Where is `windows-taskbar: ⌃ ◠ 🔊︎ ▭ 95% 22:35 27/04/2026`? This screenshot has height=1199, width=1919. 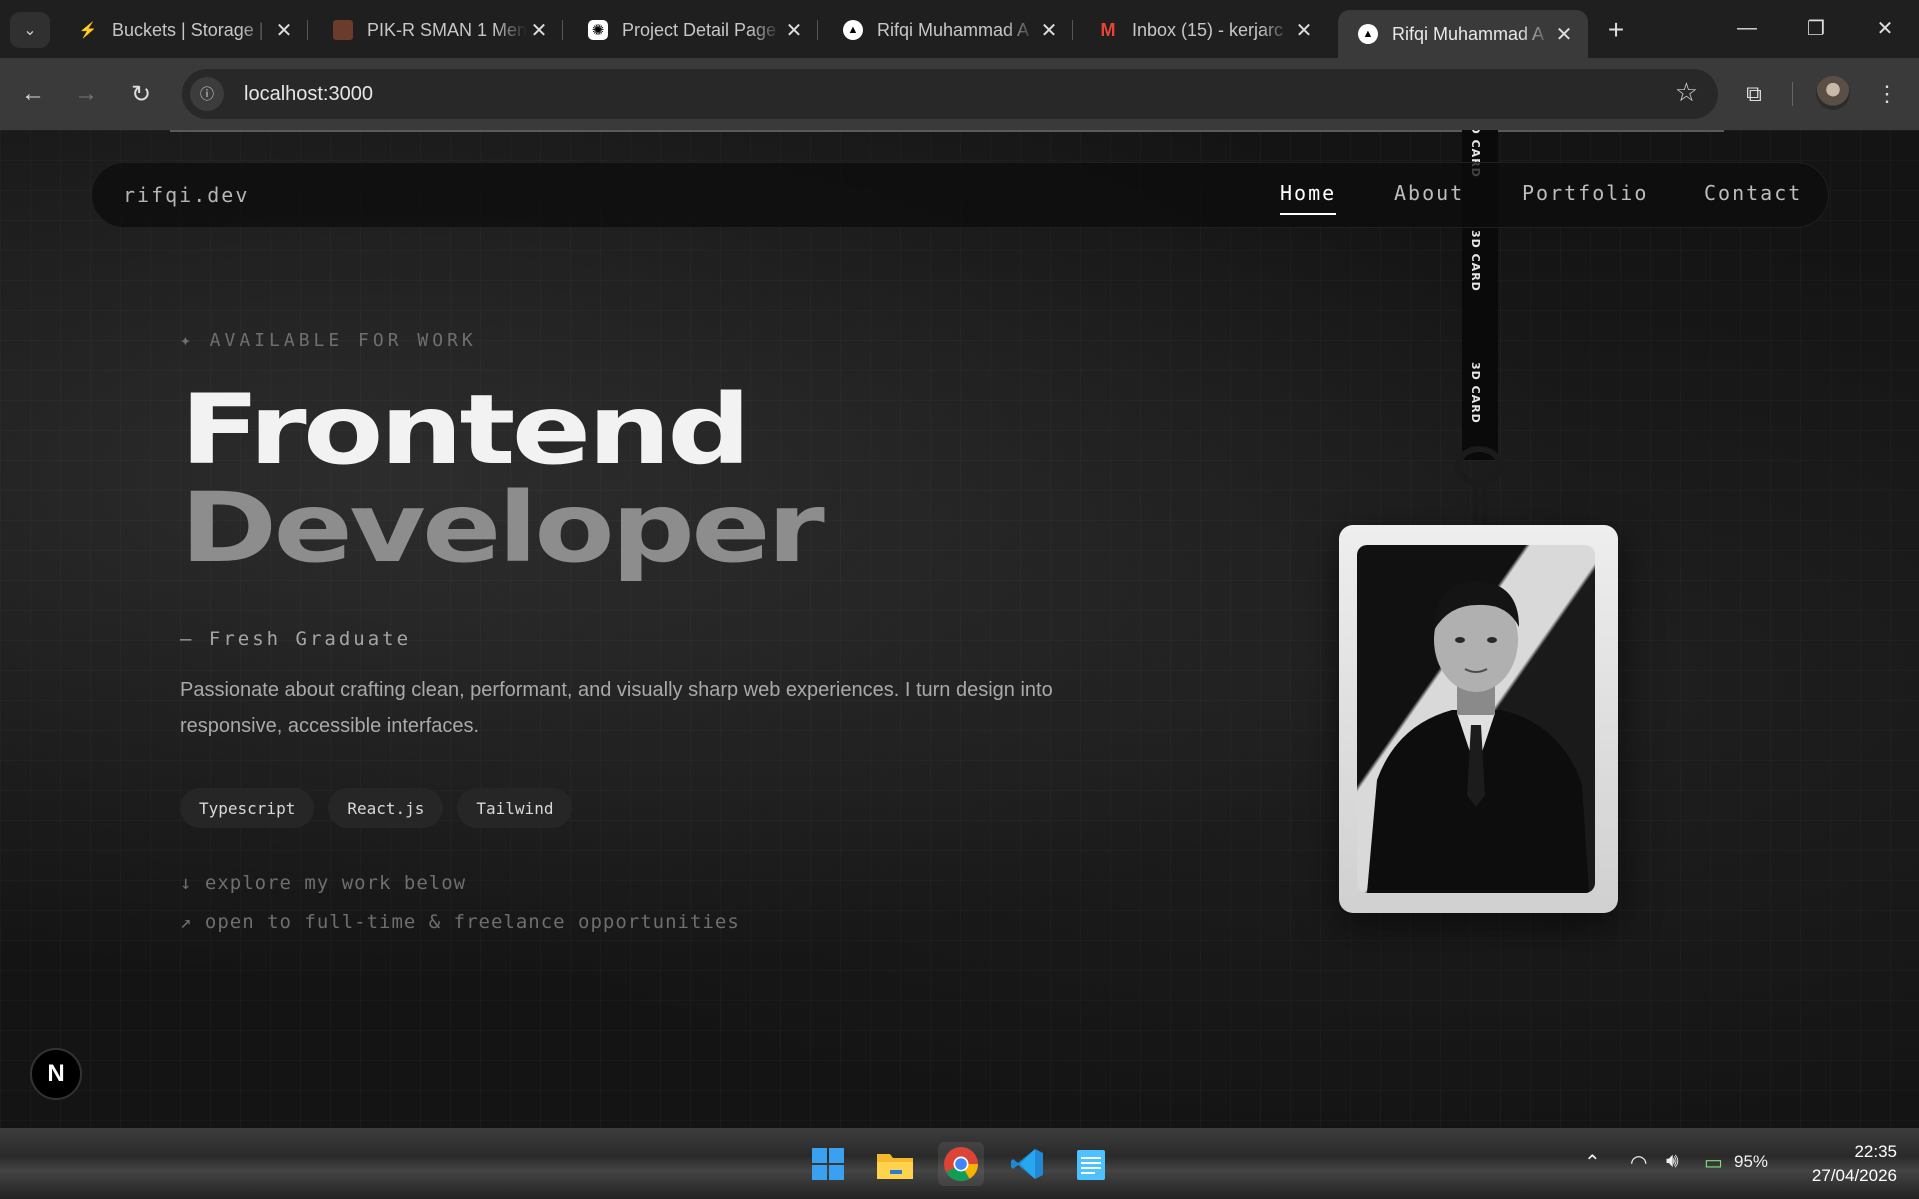
windows-taskbar: ⌃ ◠ 🔊︎ ▭ 95% 22:35 27/04/2026 is located at coordinates (959, 1163).